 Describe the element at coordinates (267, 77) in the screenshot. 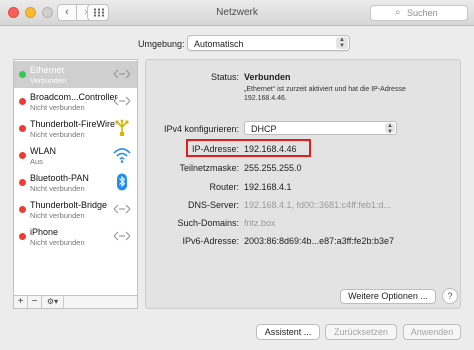

I see `status-value: Verbunden` at that location.